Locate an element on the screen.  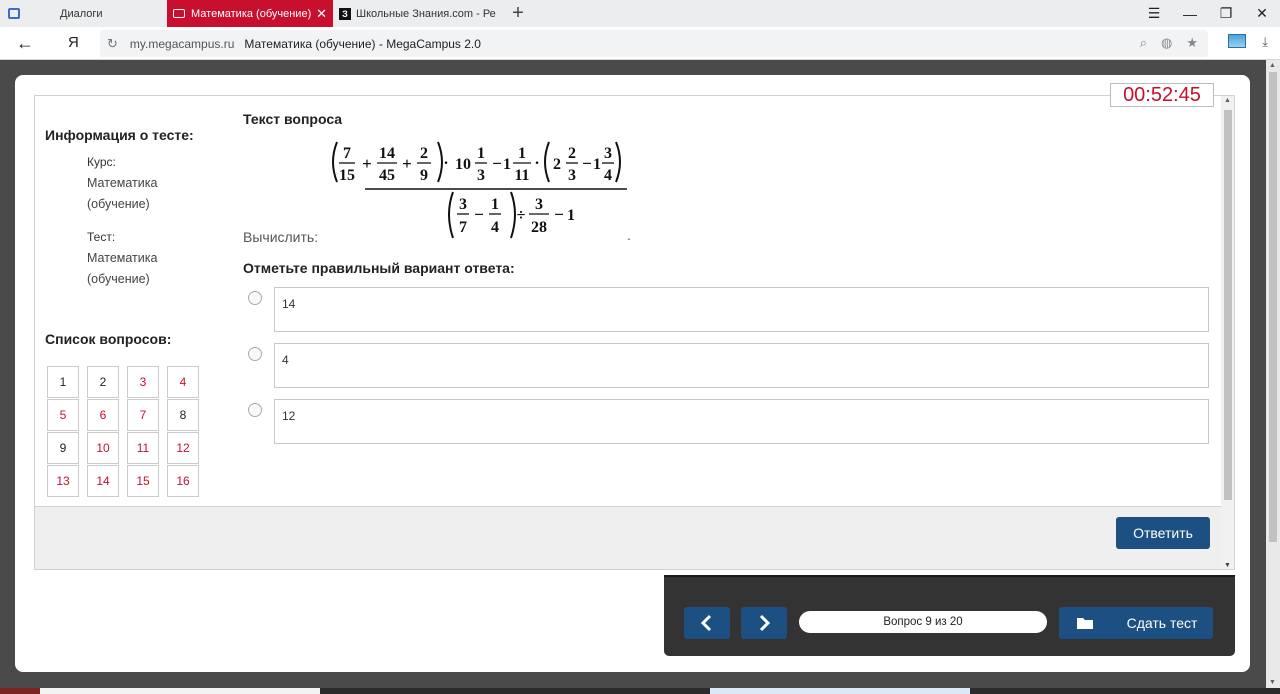
option-3: 12 is located at coordinates (741, 421).